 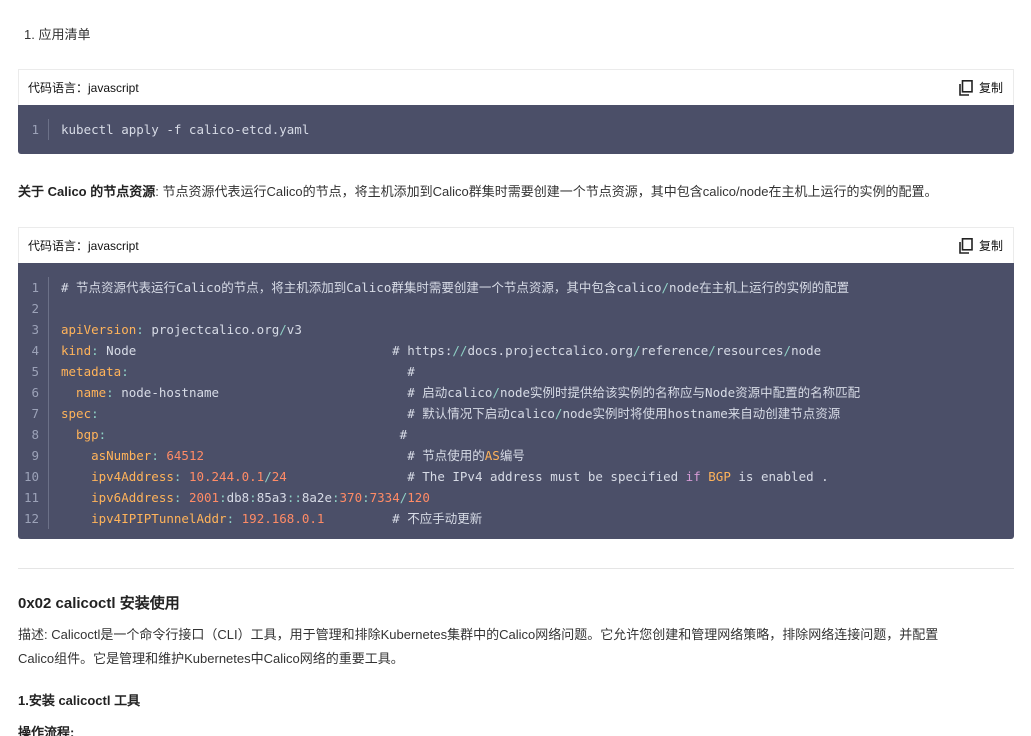 I want to click on code-token: 192.168.0.1, so click(x=283, y=518).